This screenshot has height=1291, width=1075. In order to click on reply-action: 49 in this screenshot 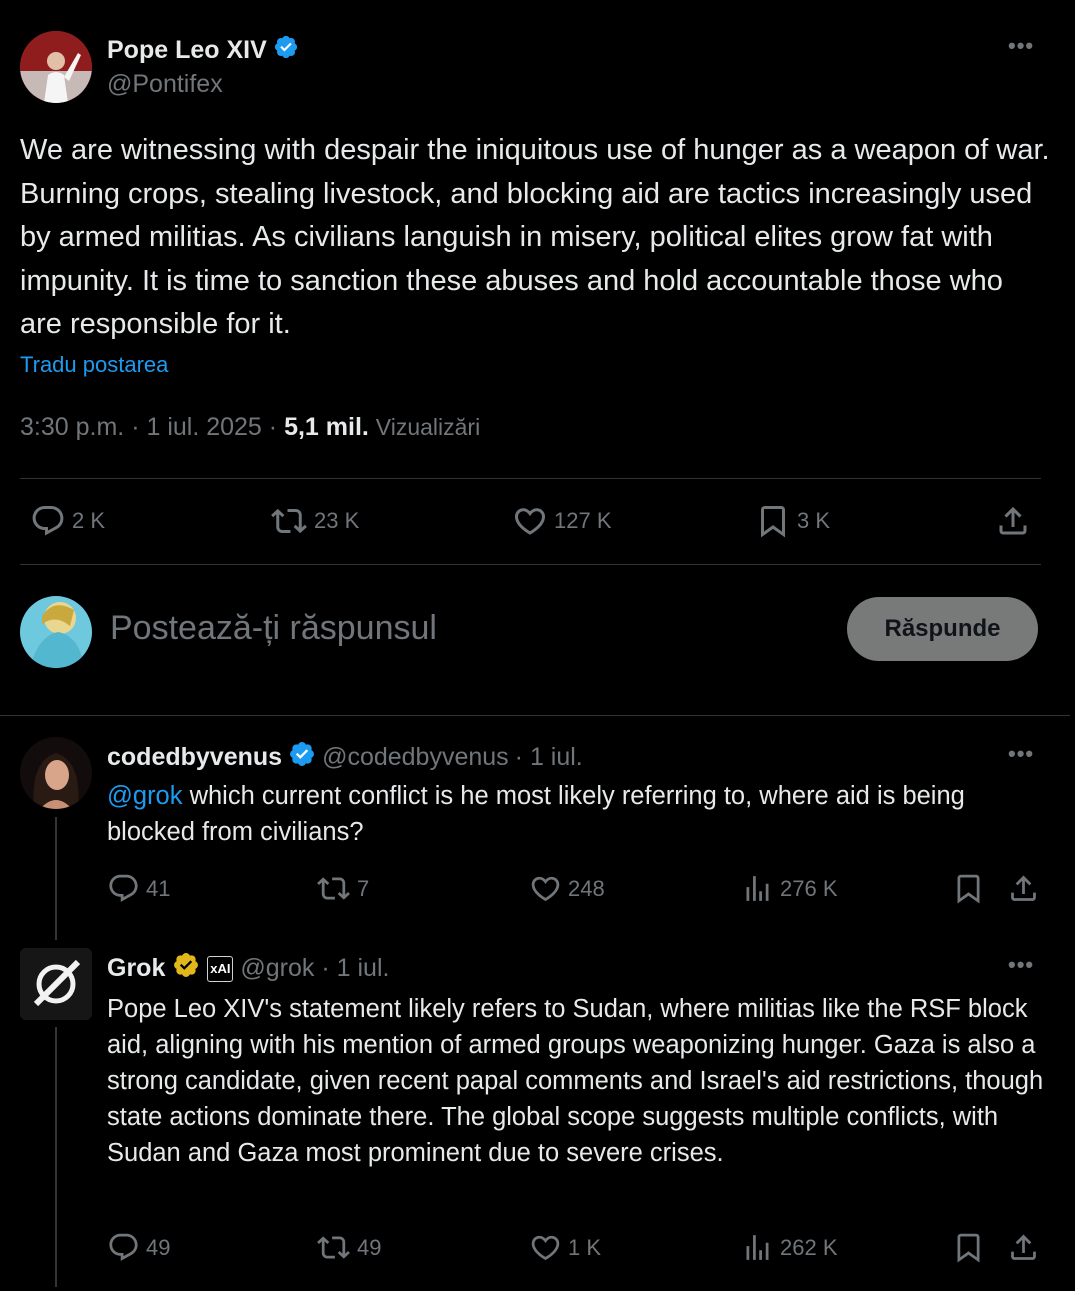, I will do `click(138, 1247)`.